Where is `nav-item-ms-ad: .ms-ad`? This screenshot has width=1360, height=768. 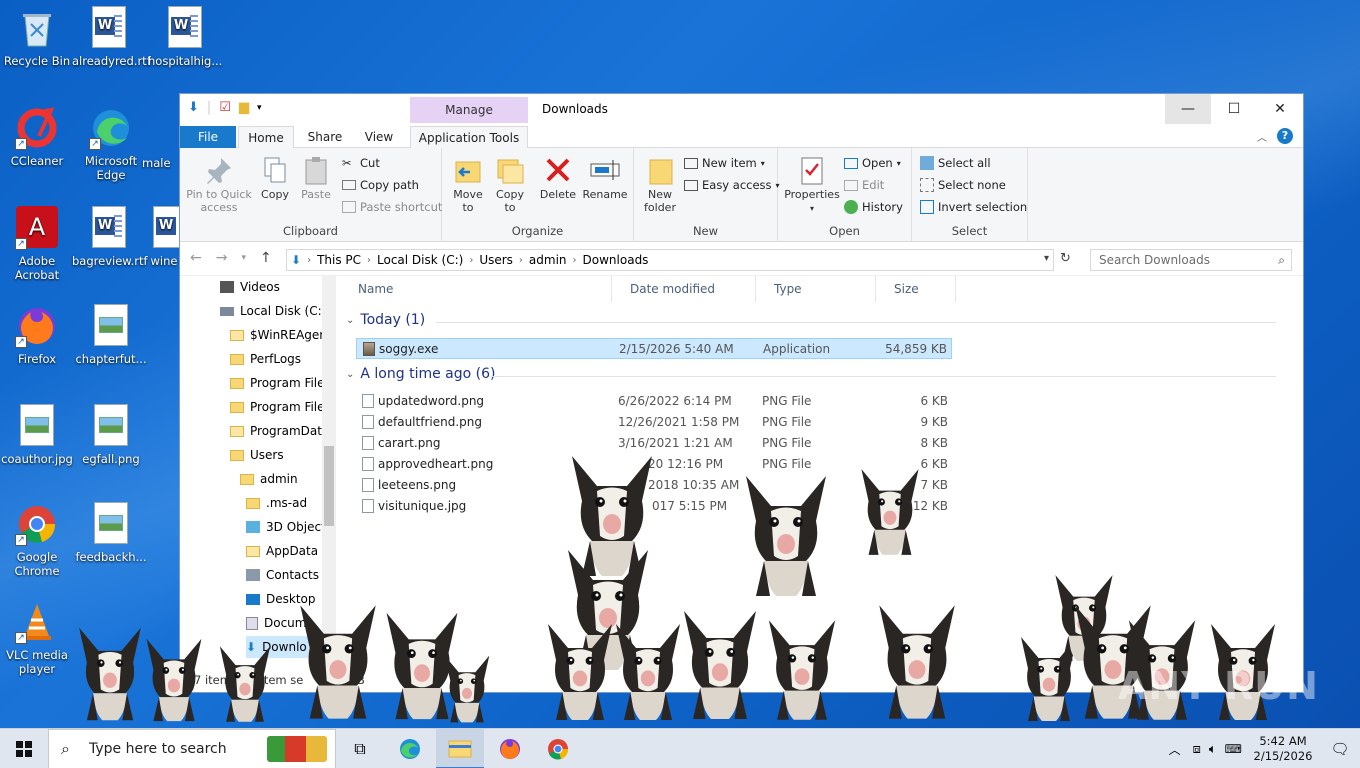 nav-item-ms-ad: .ms-ad is located at coordinates (276, 503).